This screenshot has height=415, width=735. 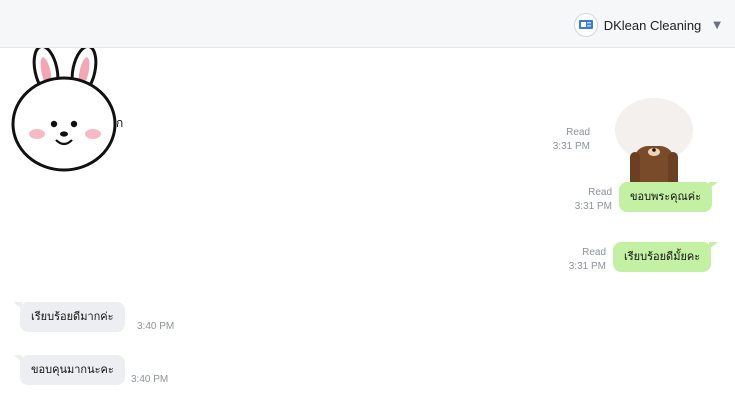 What do you see at coordinates (367, 24) in the screenshot?
I see `chat-header: DKlean Cleaning ▼` at bounding box center [367, 24].